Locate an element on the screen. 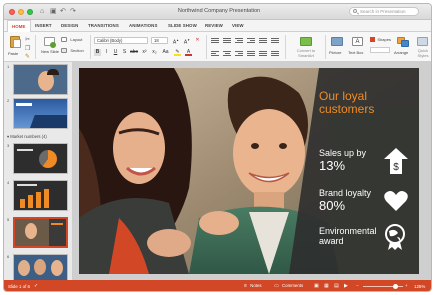 This screenshot has width=435, height=295. thumbnail-face is located at coordinates (40, 267).